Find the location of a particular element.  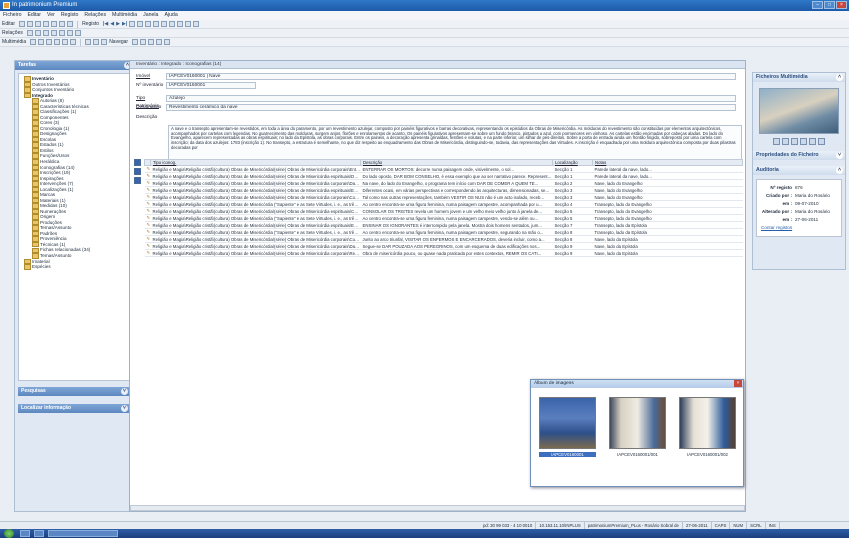

tree-item: Espécies is located at coordinates (74, 267).